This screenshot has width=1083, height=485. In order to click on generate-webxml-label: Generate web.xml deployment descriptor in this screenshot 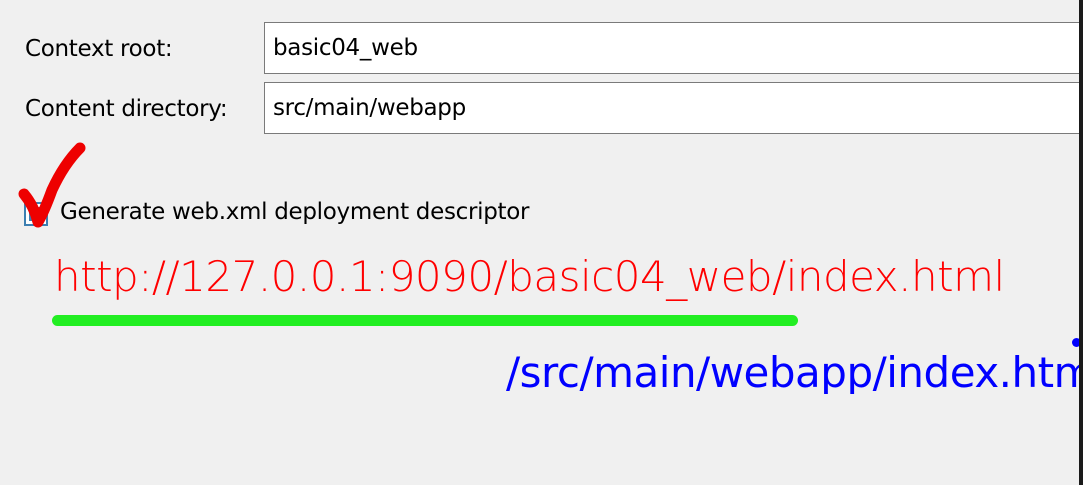, I will do `click(294, 212)`.